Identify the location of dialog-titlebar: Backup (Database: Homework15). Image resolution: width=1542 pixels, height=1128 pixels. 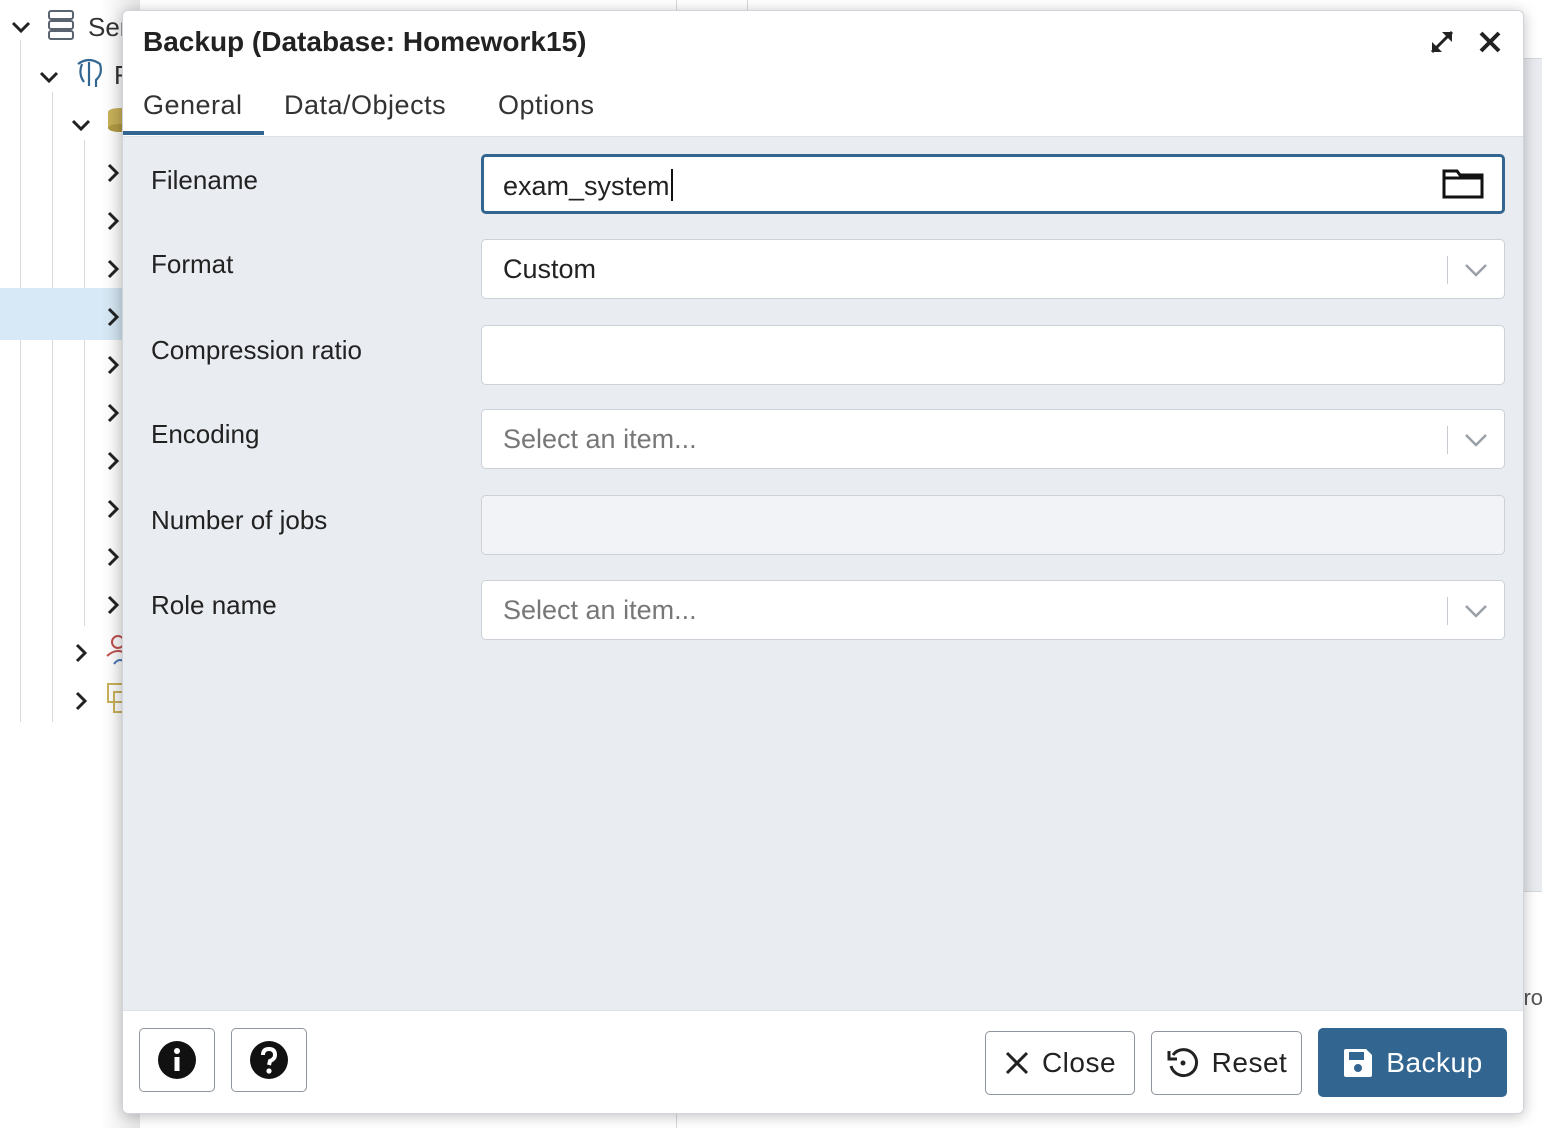
(823, 43).